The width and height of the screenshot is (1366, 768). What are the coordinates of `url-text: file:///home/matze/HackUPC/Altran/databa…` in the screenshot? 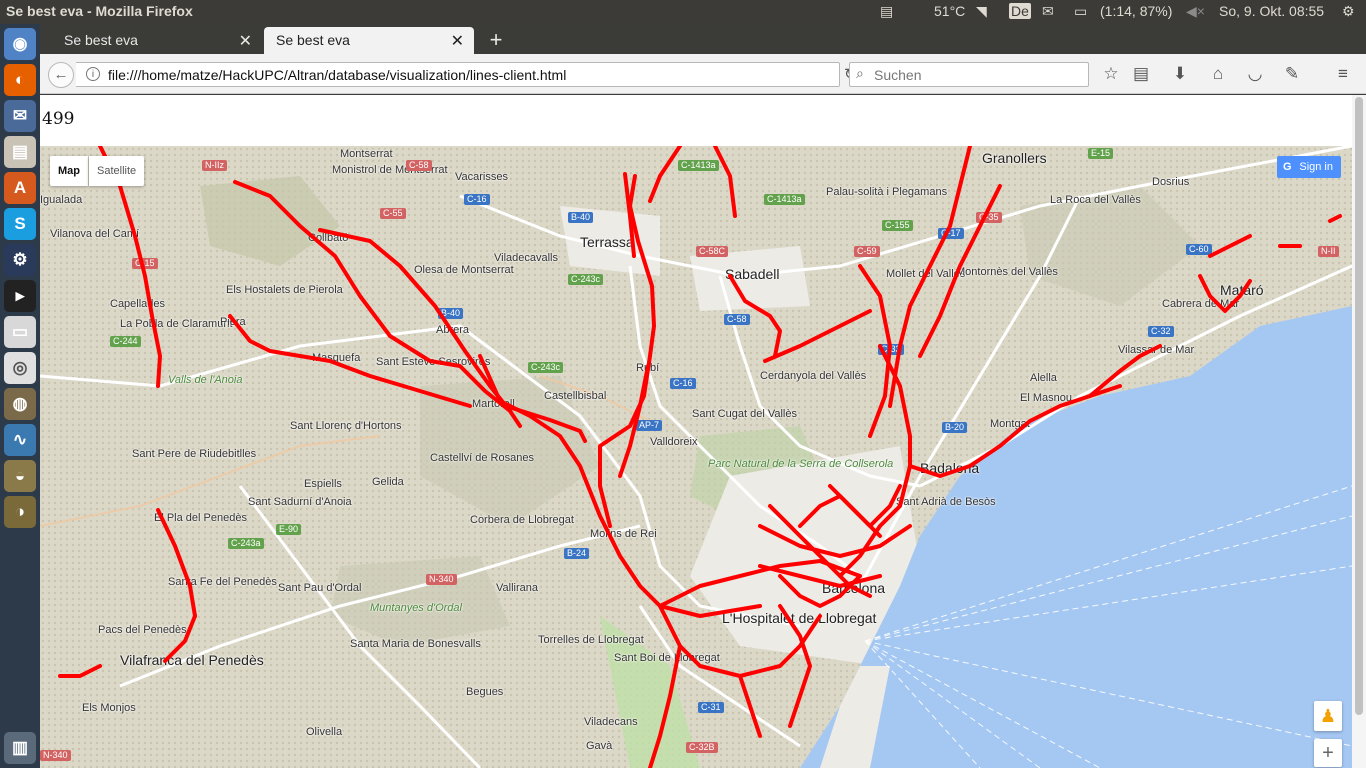 It's located at (337, 75).